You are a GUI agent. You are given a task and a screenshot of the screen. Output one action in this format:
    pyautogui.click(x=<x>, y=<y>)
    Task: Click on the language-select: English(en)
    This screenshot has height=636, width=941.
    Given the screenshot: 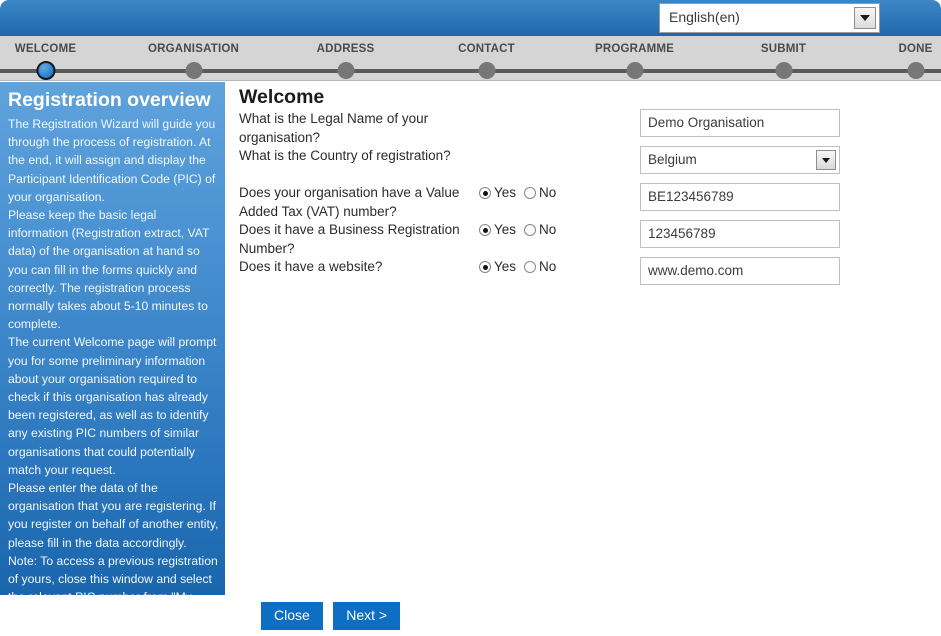 What is the action you would take?
    pyautogui.click(x=769, y=18)
    